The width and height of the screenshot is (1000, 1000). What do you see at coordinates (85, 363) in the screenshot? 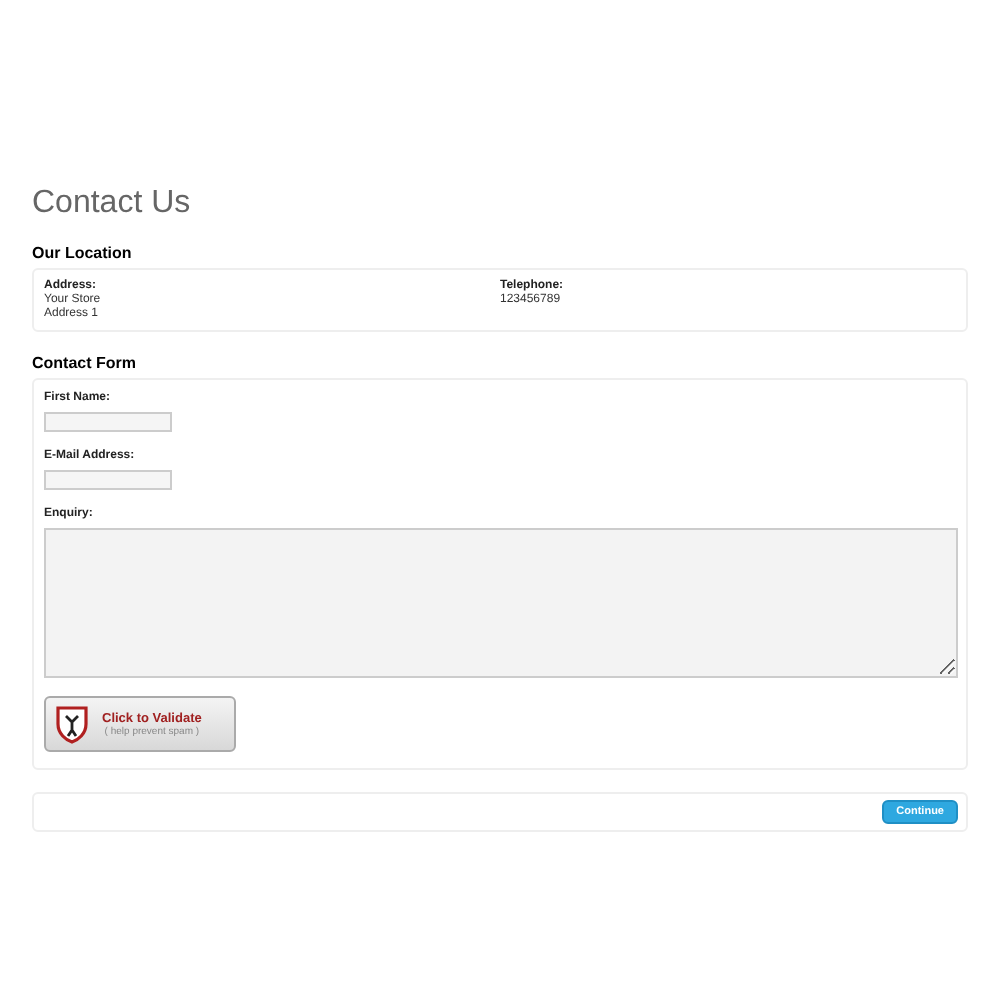
I see `section-heading: Contact Form` at bounding box center [85, 363].